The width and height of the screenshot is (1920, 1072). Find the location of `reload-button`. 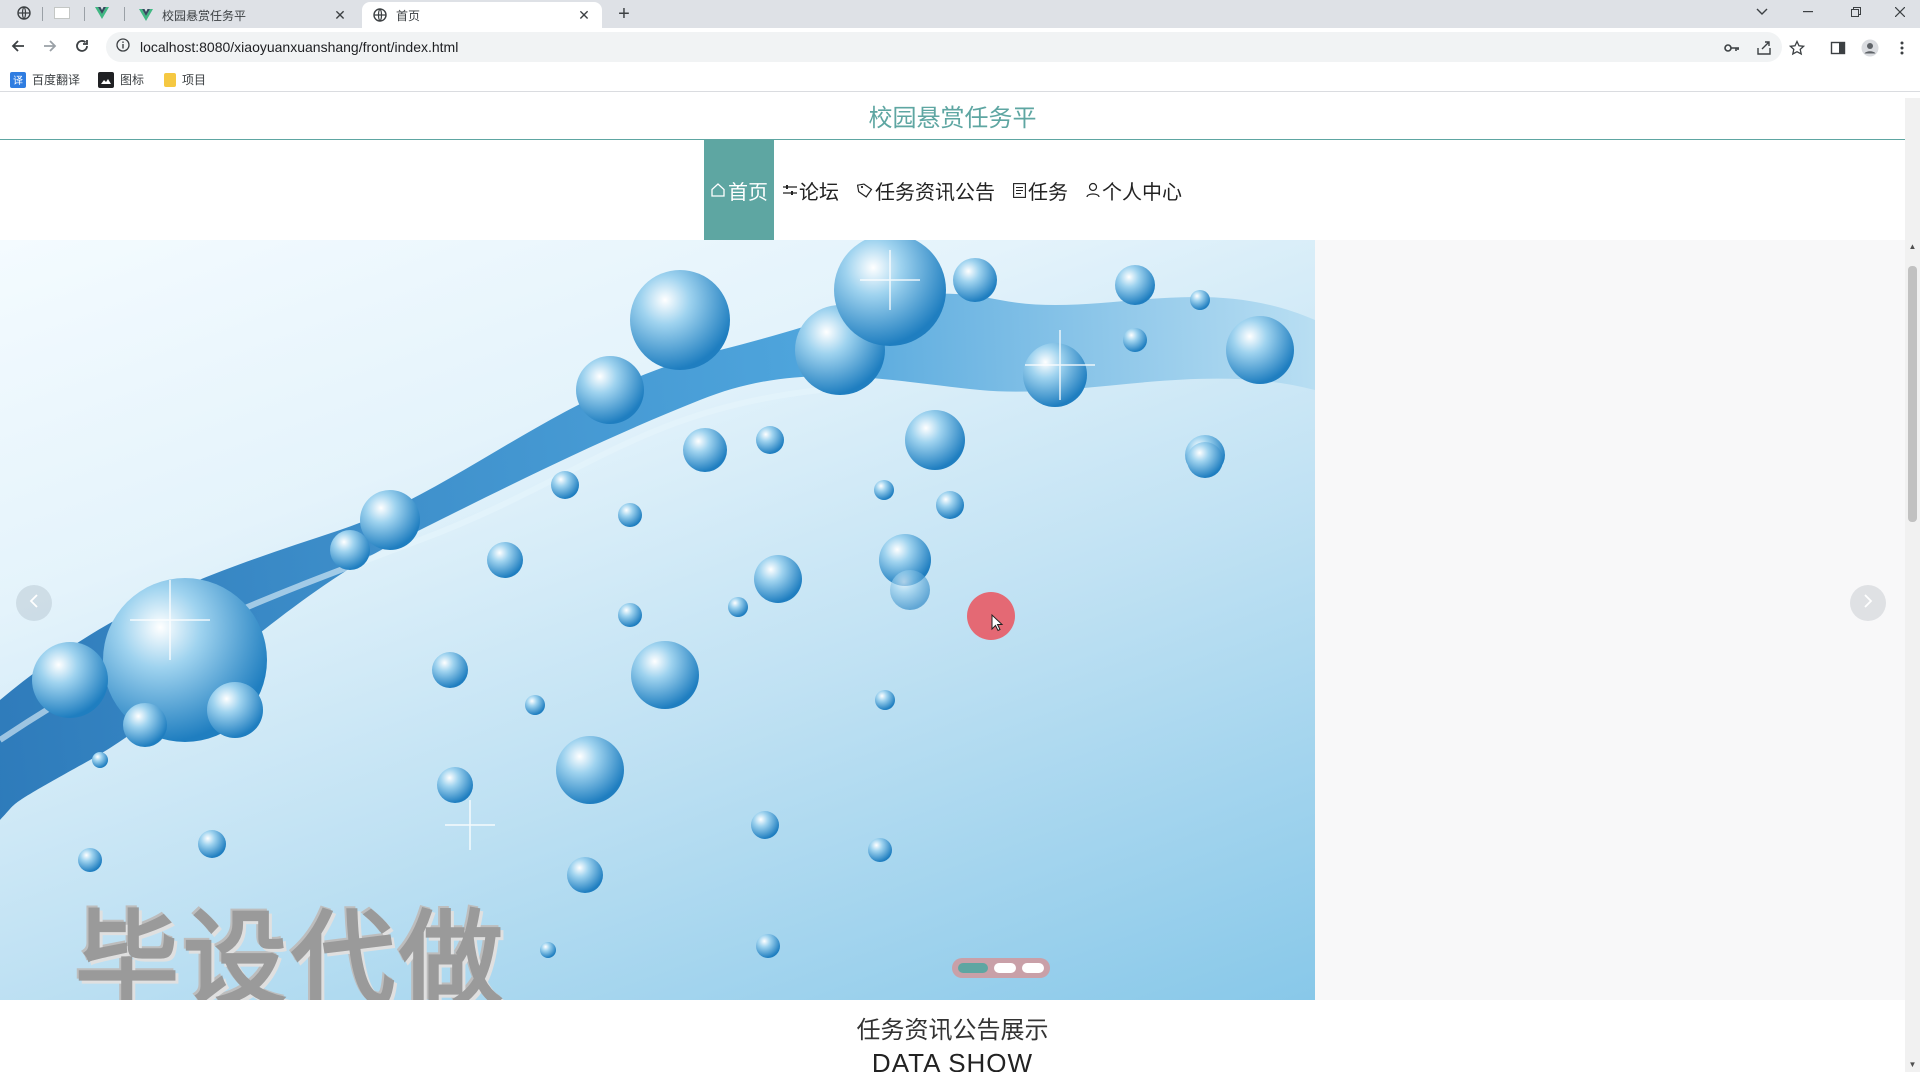

reload-button is located at coordinates (82, 48).